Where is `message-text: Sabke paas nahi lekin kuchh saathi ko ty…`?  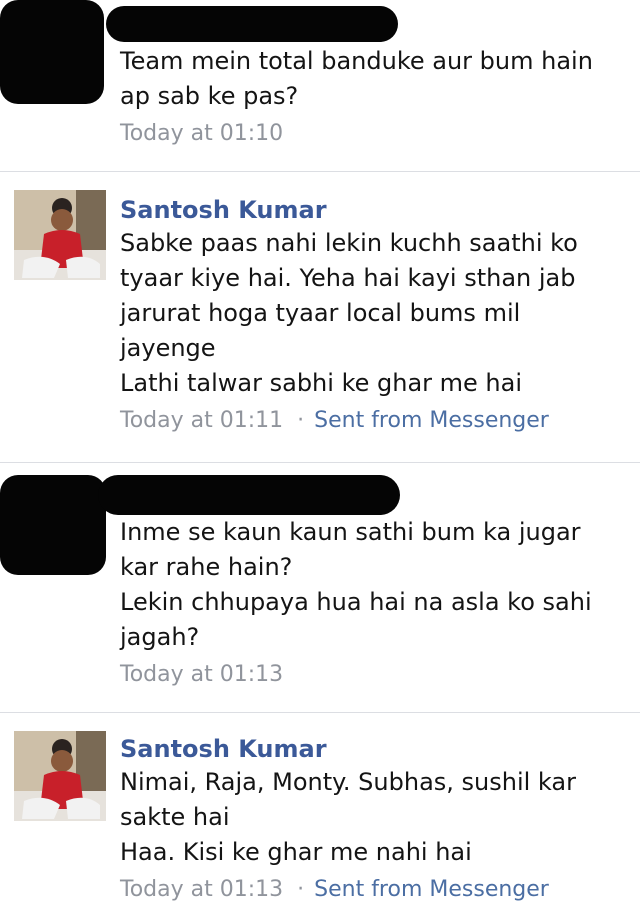
message-text: Sabke paas nahi lekin kuchh saathi ko ty… is located at coordinates (349, 313).